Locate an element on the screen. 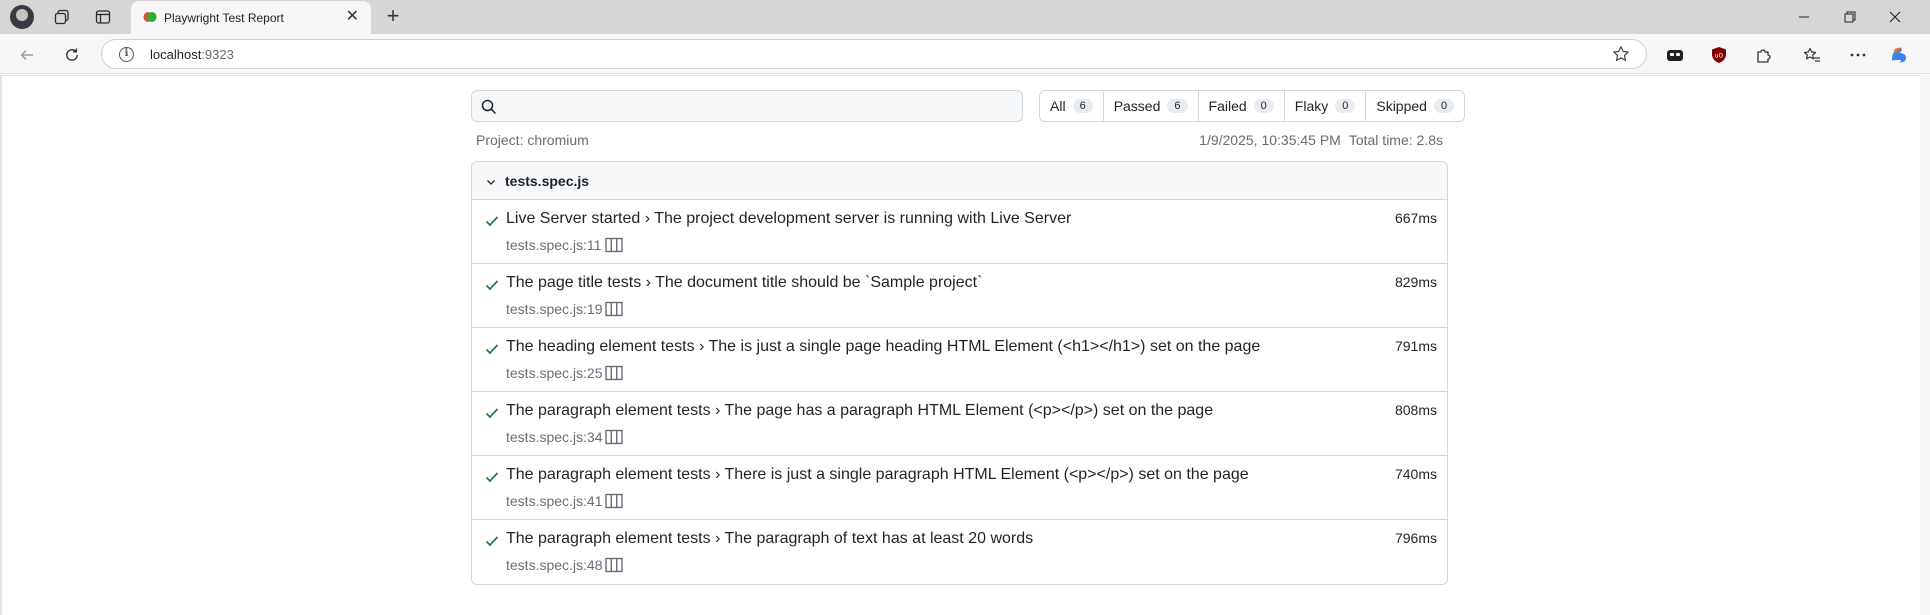  search-icon is located at coordinates (489, 107).